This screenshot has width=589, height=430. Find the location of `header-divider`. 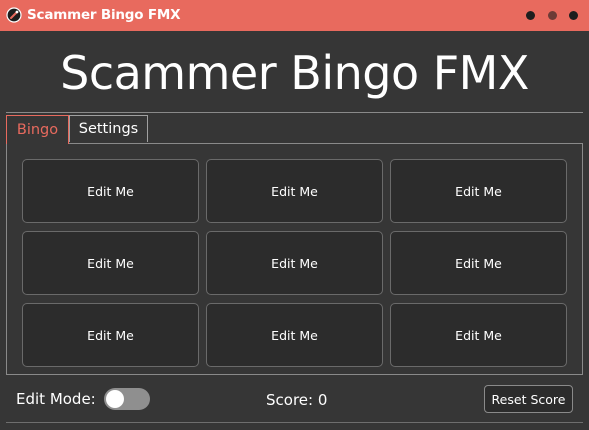

header-divider is located at coordinates (294, 112).